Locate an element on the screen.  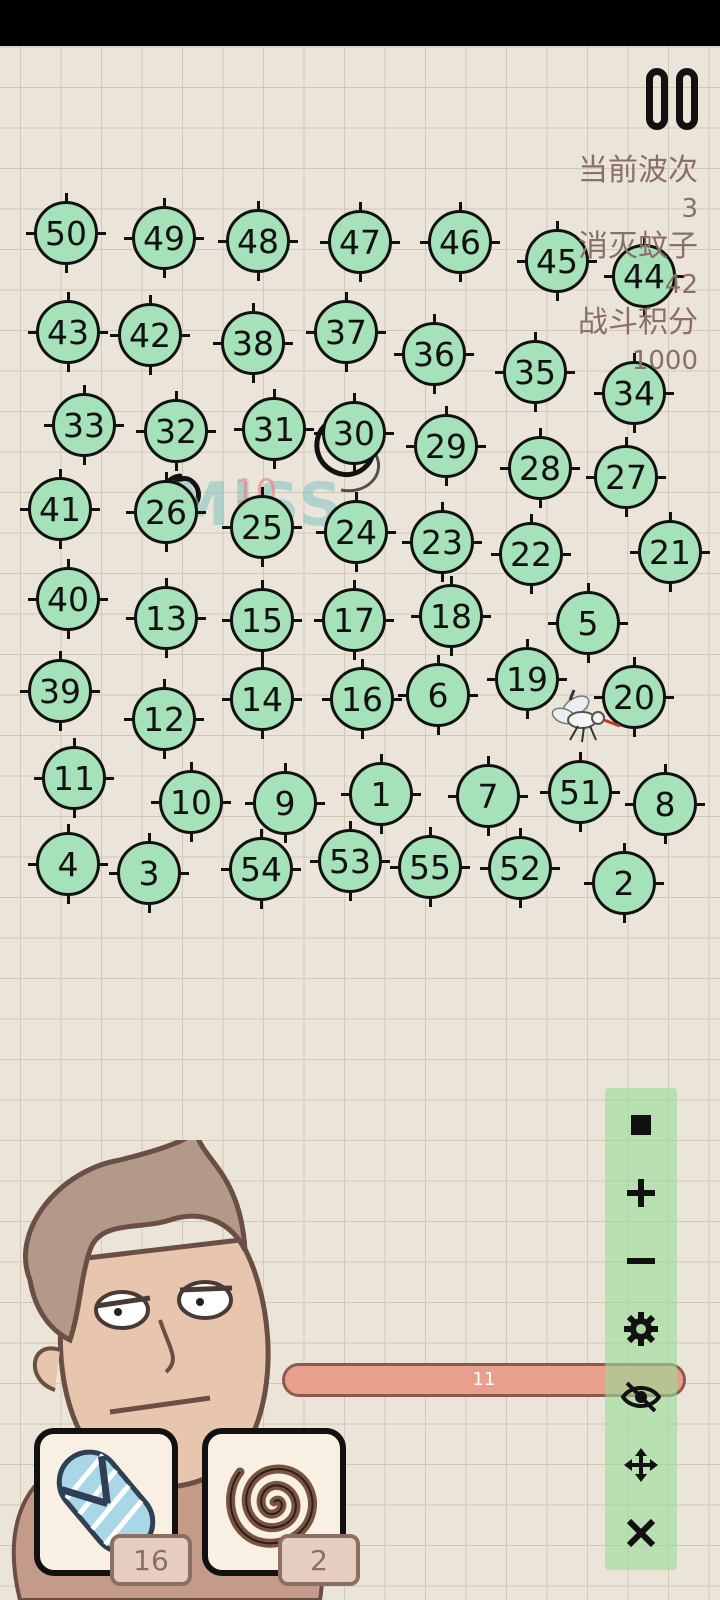
status-bar is located at coordinates (360, 23).